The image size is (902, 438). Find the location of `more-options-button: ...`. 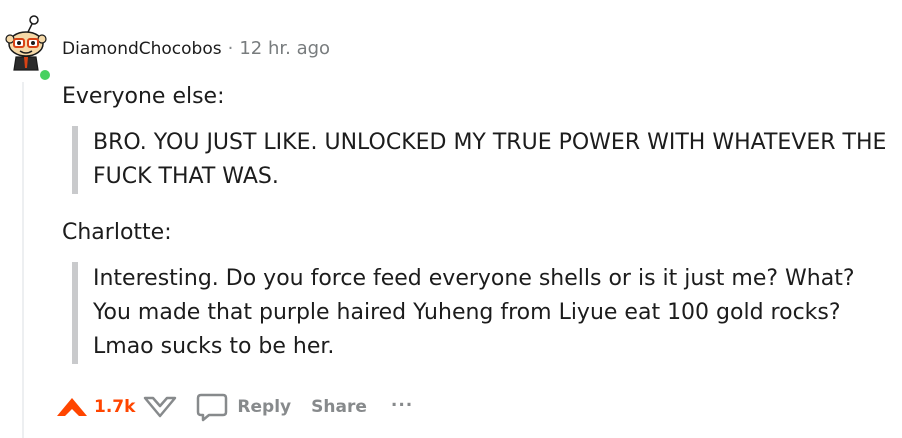

more-options-button: ... is located at coordinates (402, 401).